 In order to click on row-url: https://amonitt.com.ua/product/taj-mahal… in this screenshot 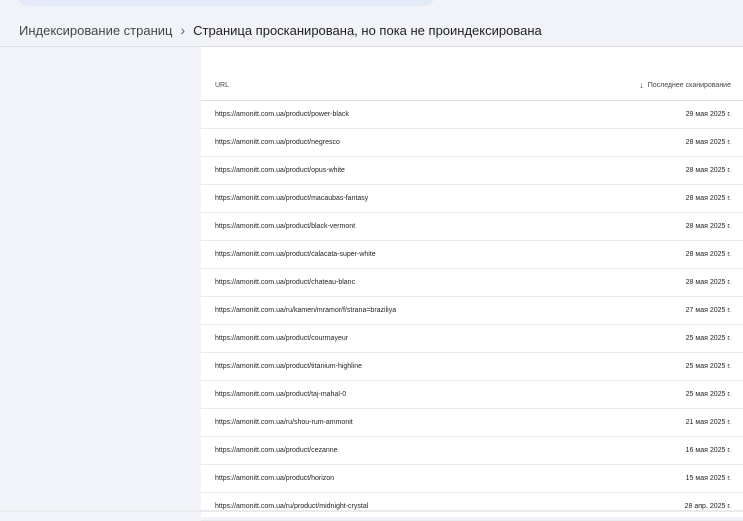, I will do `click(280, 394)`.